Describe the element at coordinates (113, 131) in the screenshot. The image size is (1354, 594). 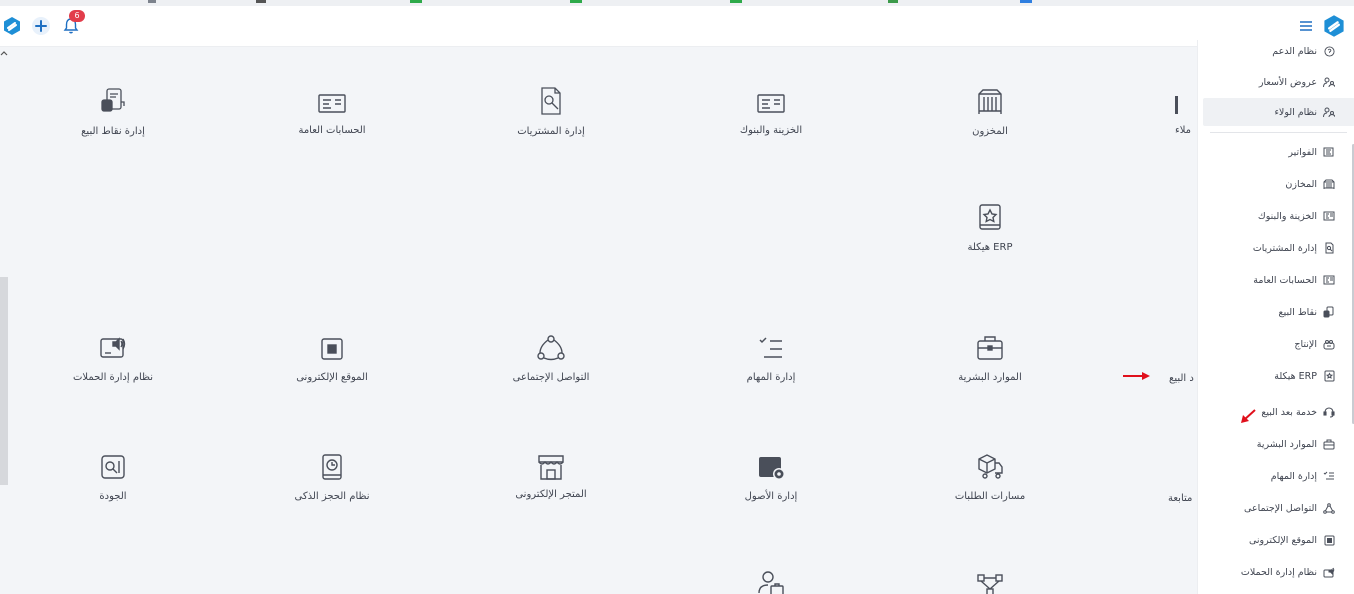
I see `tile-label: إدارة نقاط البيع` at that location.